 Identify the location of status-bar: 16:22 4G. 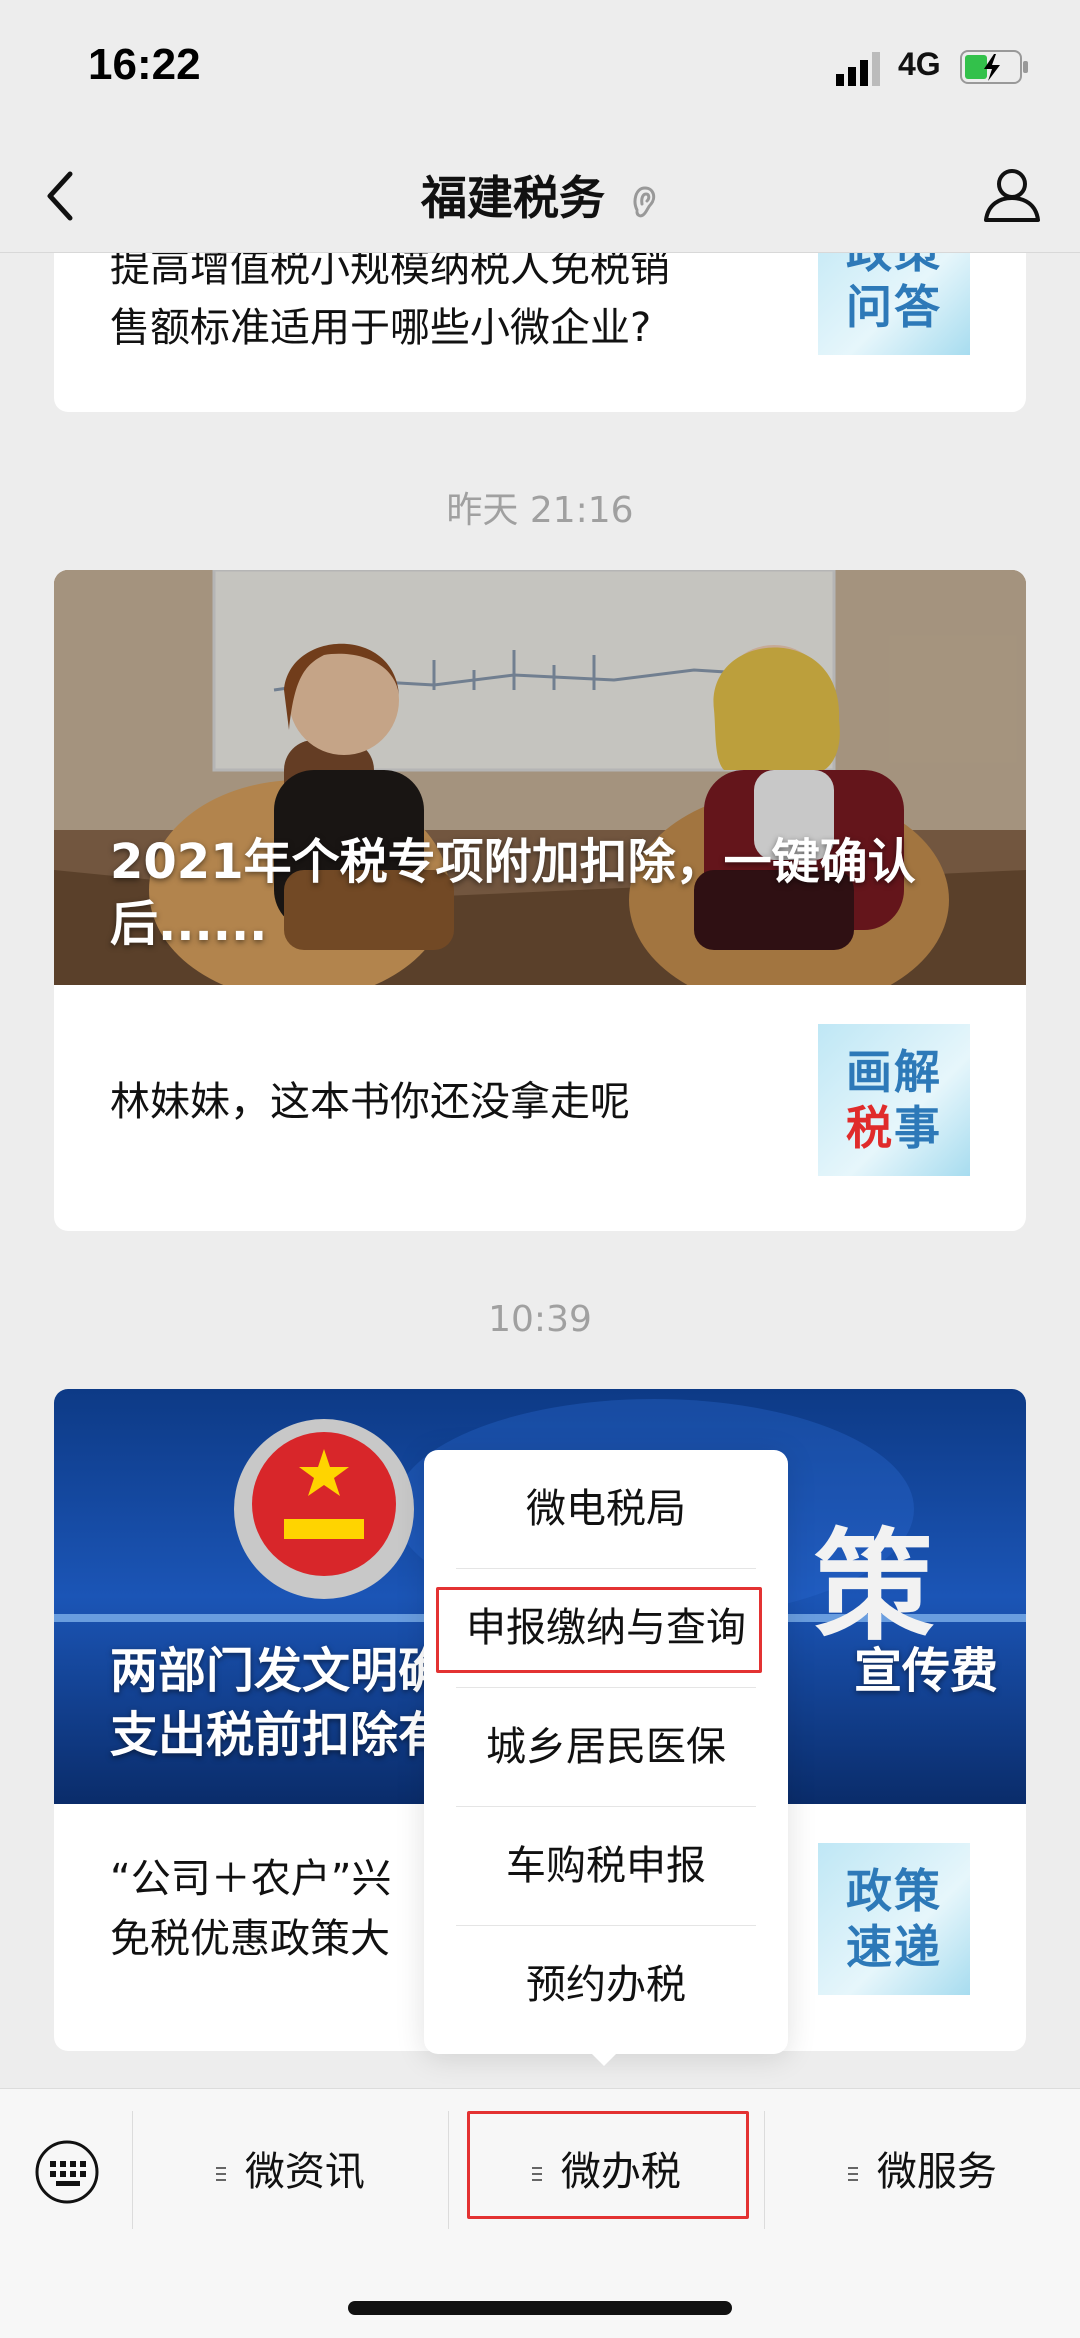
(540, 70).